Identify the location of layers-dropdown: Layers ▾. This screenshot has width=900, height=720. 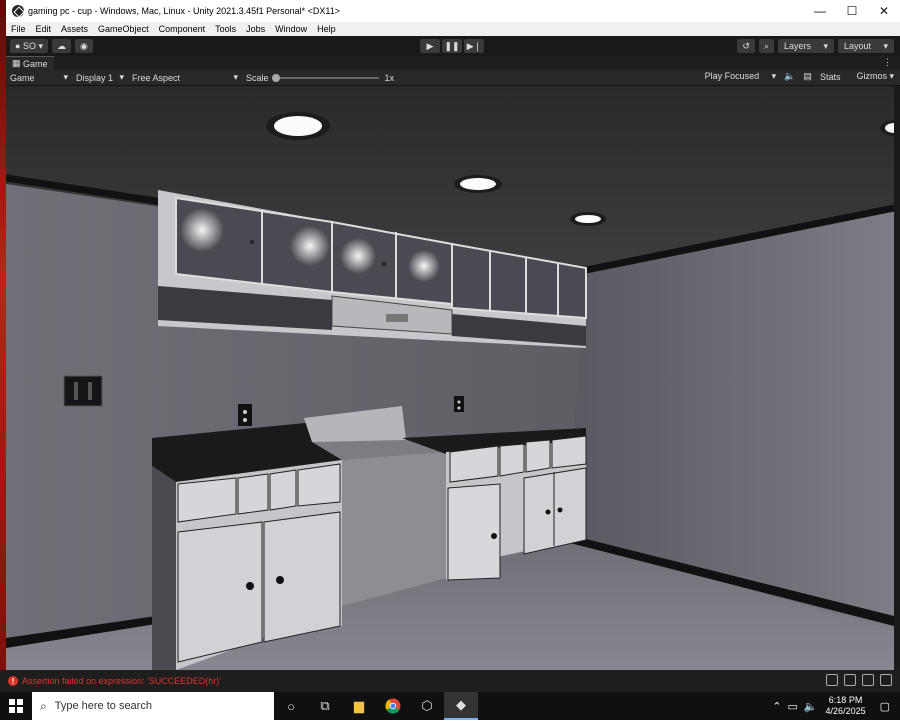
(806, 46).